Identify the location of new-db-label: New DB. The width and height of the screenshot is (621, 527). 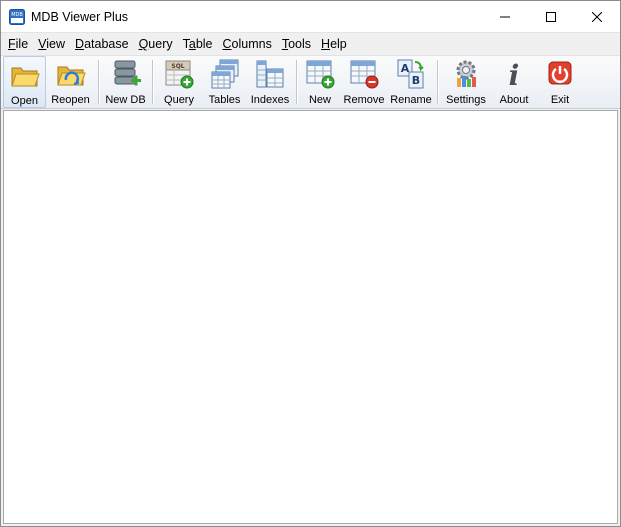
(125, 100).